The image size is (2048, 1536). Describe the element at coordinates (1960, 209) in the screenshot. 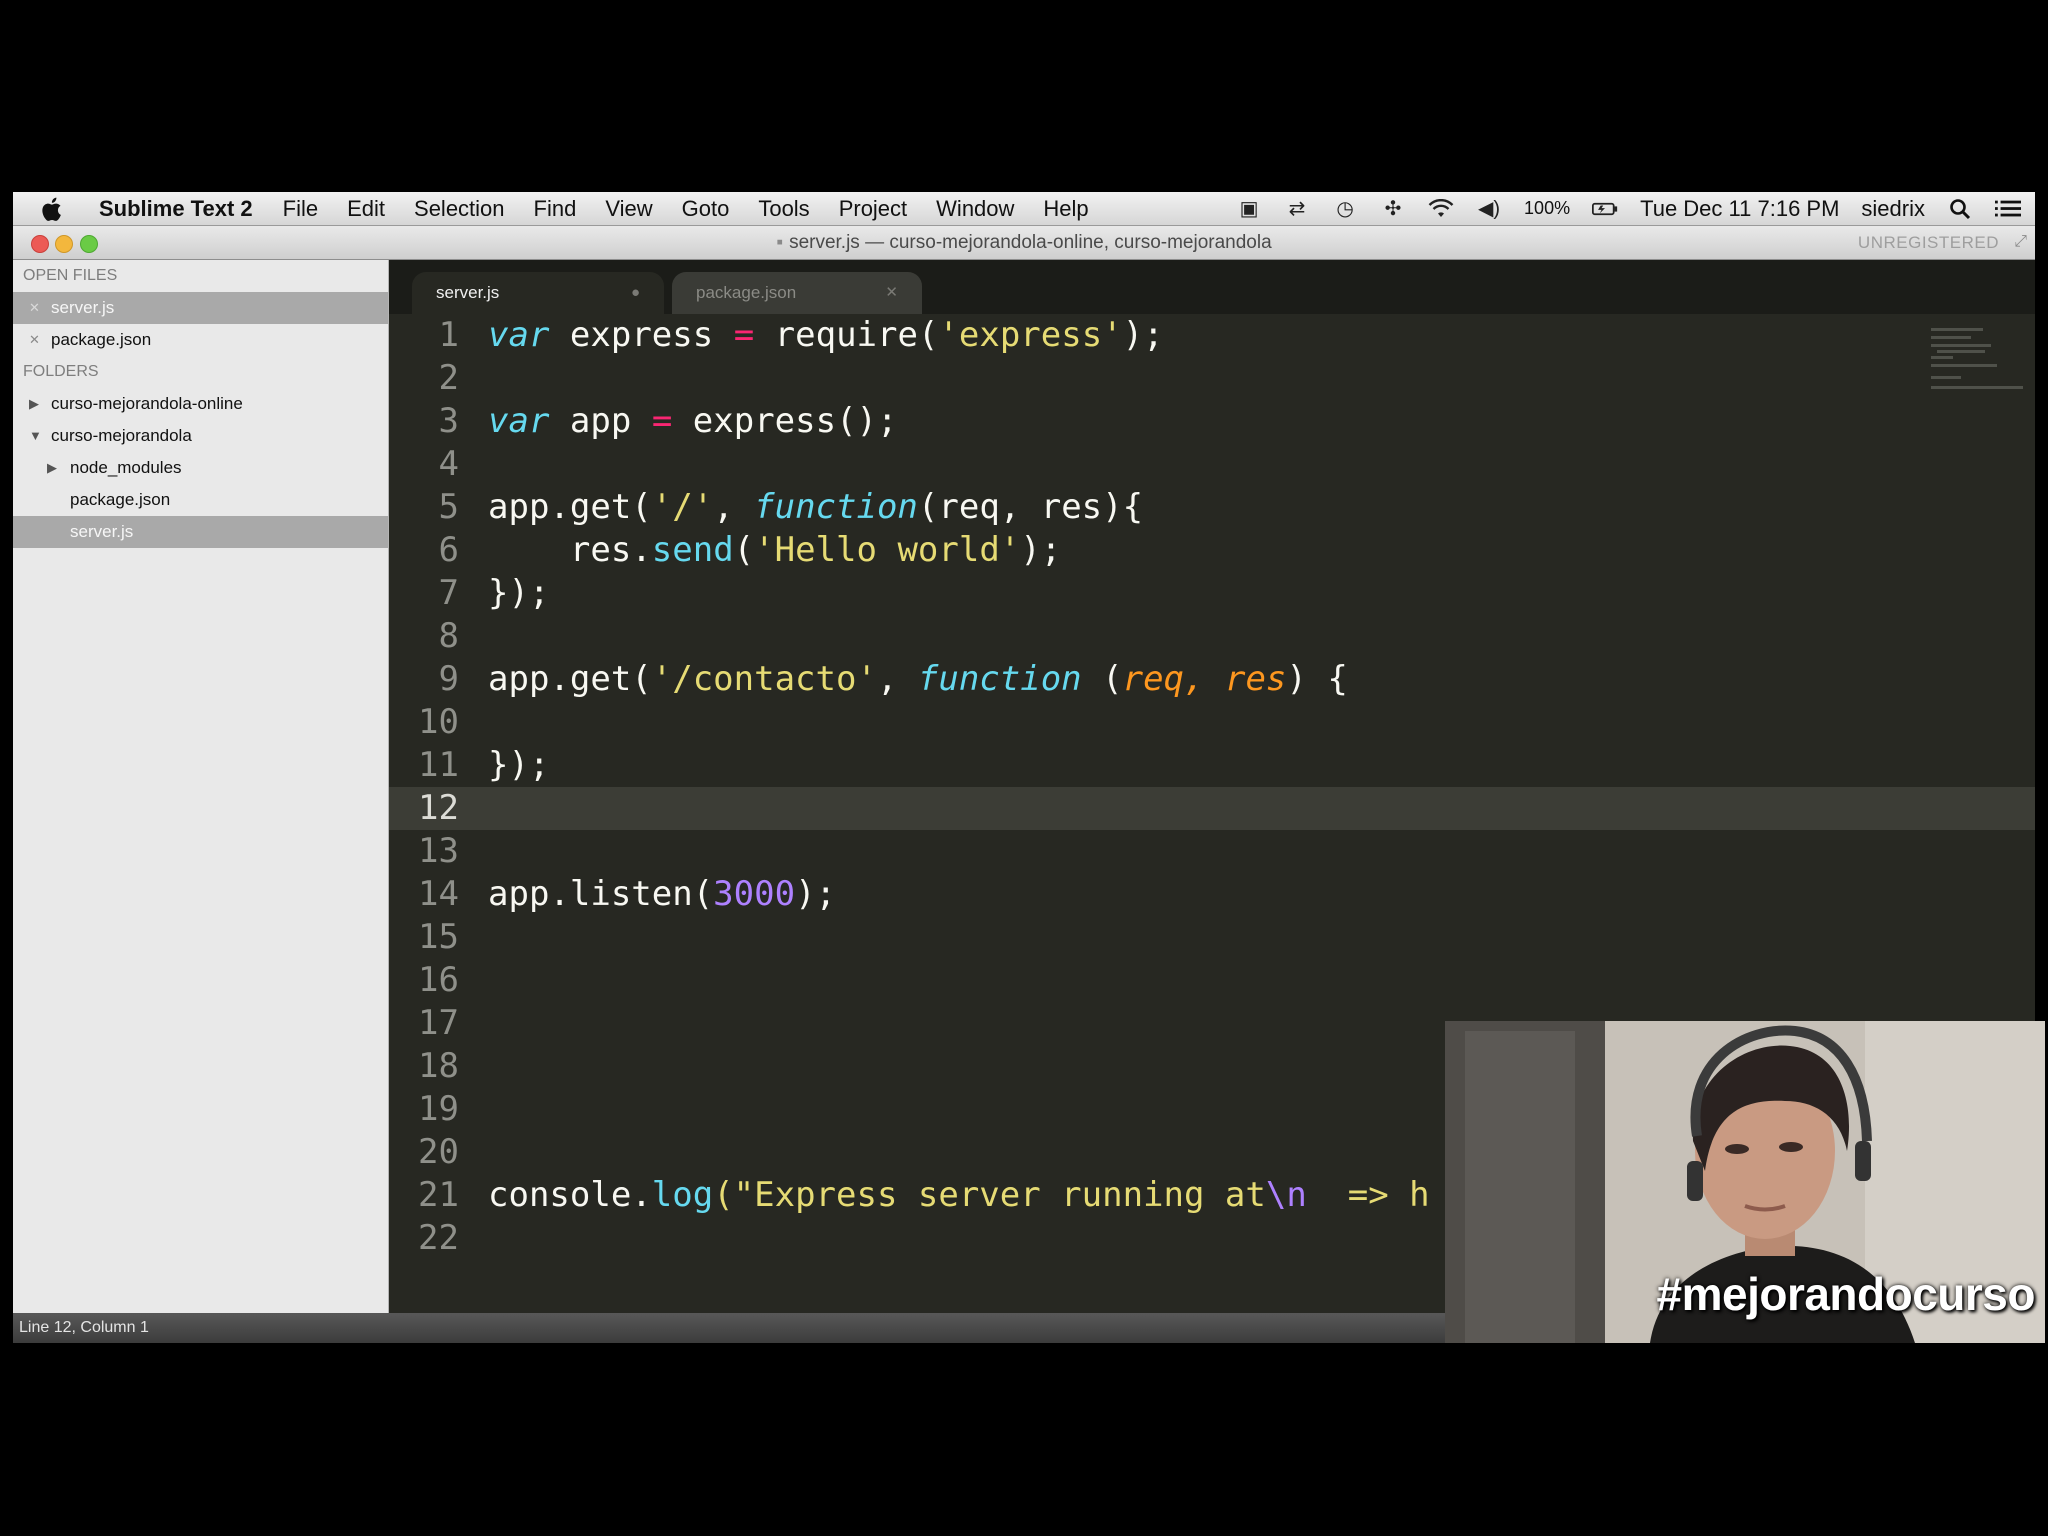

I see `spotlight-search-icon` at that location.